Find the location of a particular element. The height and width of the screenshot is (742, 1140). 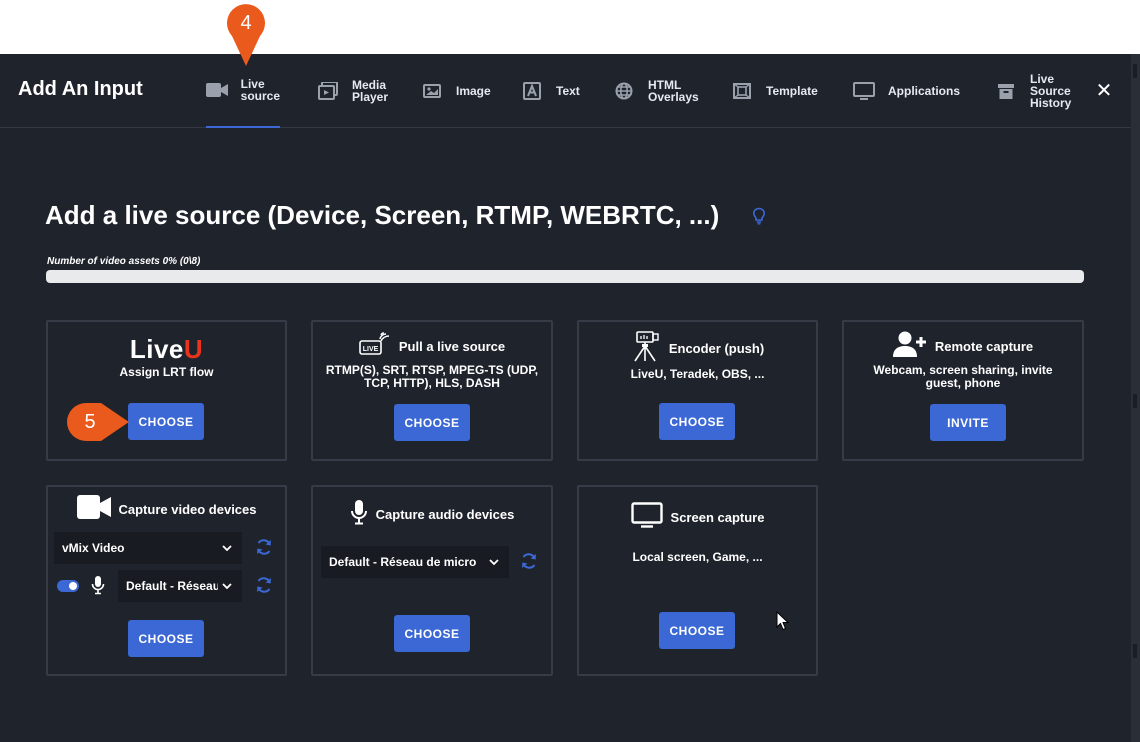

tab-label: Image is located at coordinates (473, 91).